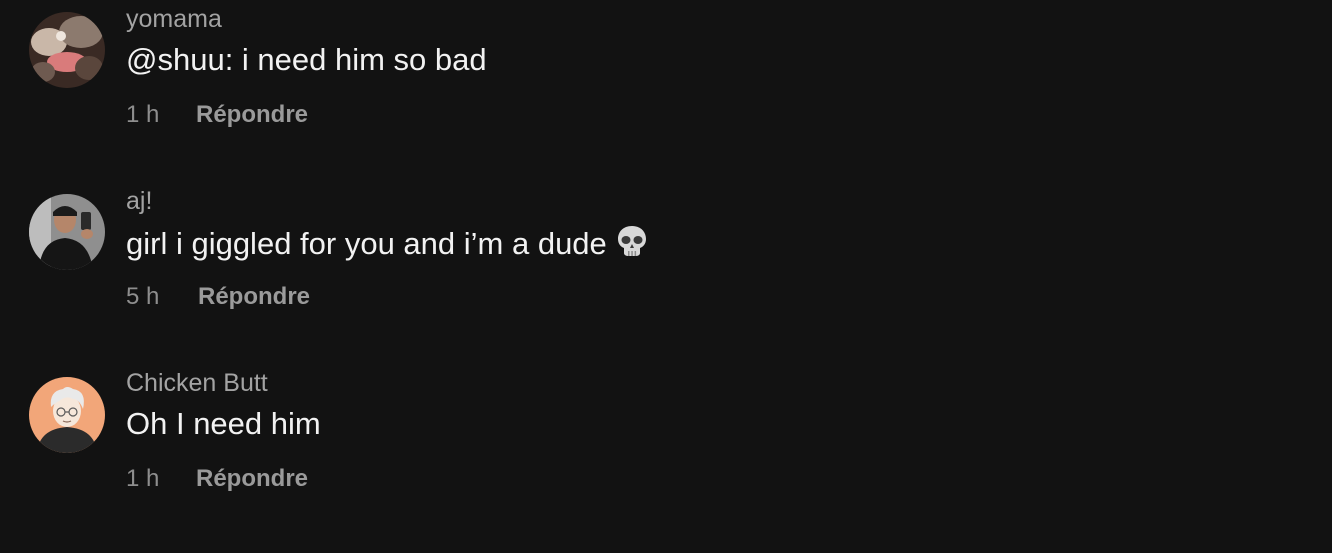  I want to click on username: yomama, so click(174, 19).